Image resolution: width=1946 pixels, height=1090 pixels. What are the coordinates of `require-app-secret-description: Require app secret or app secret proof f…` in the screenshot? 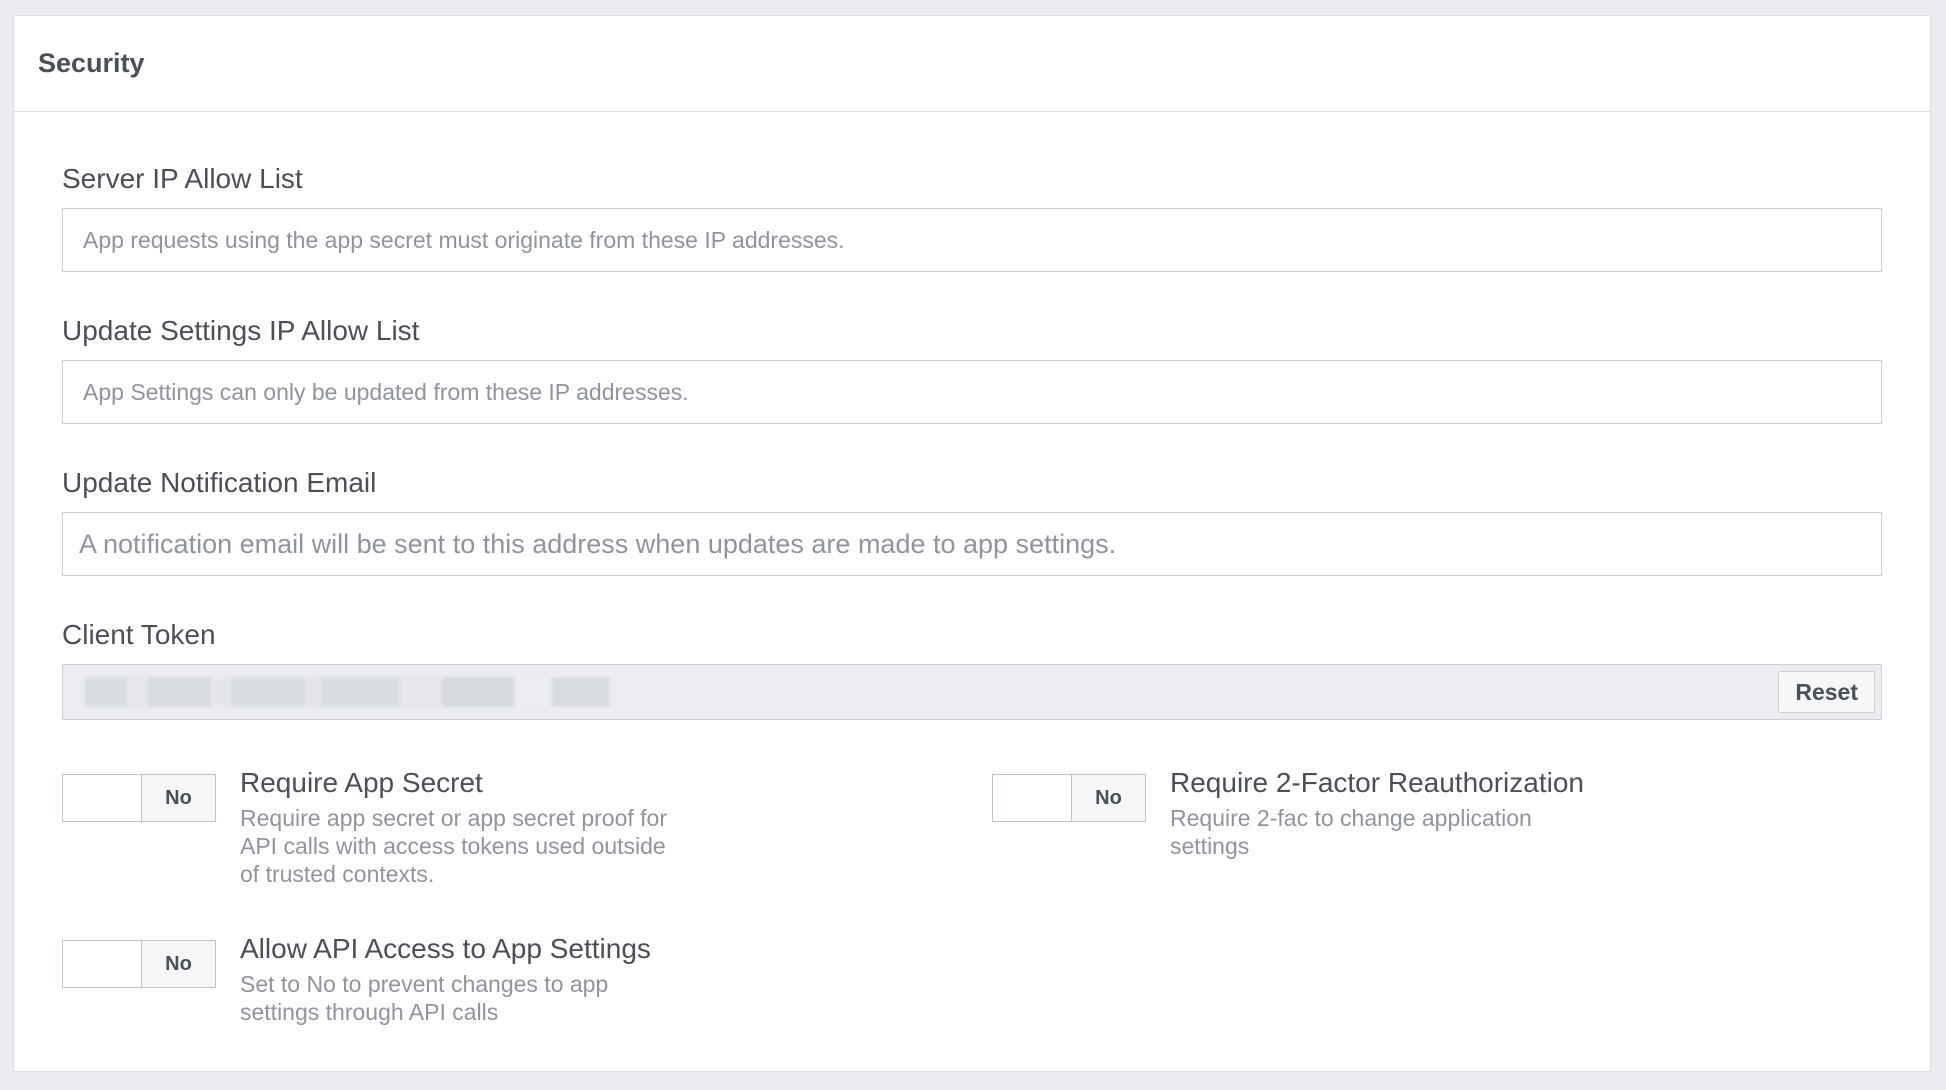 It's located at (453, 846).